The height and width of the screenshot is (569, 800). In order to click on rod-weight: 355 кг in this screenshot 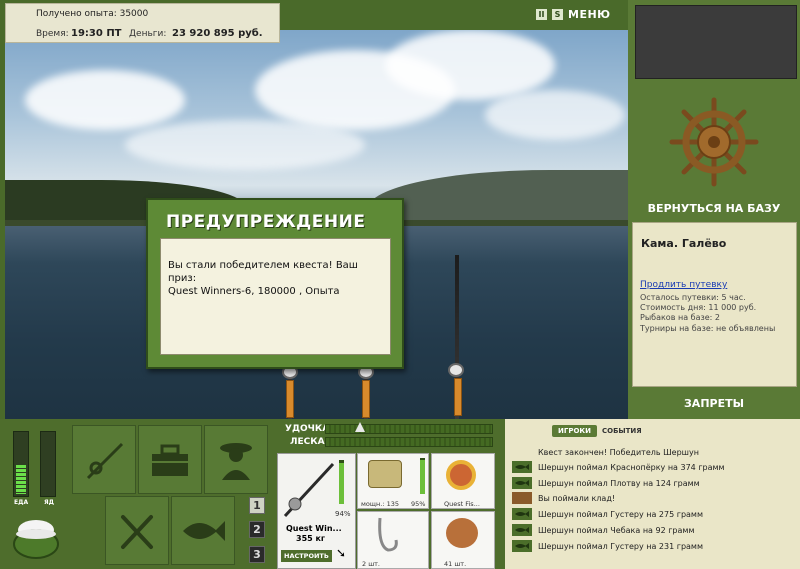, I will do `click(311, 538)`.